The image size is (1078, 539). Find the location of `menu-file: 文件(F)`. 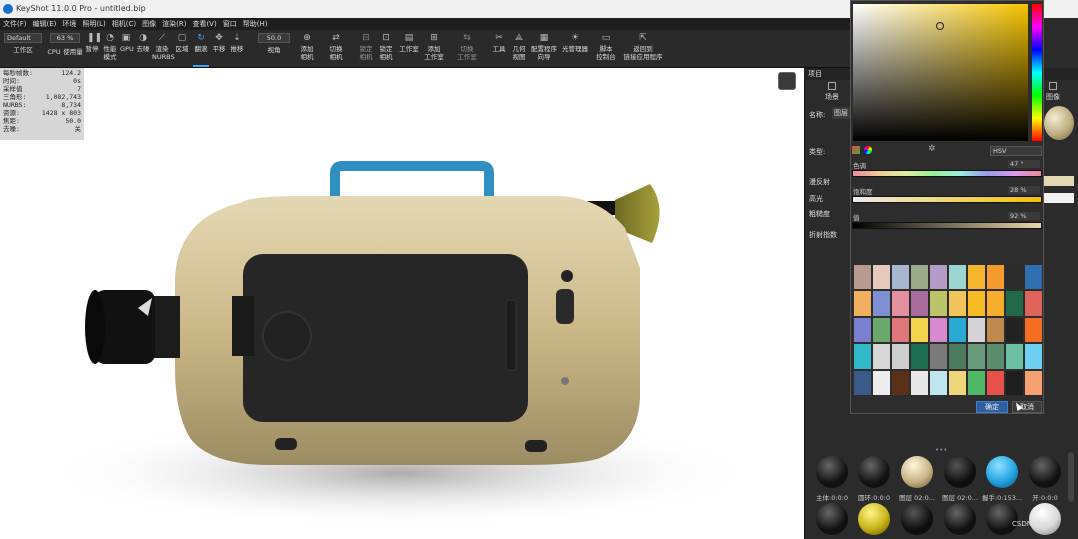

menu-file: 文件(F) is located at coordinates (15, 24).